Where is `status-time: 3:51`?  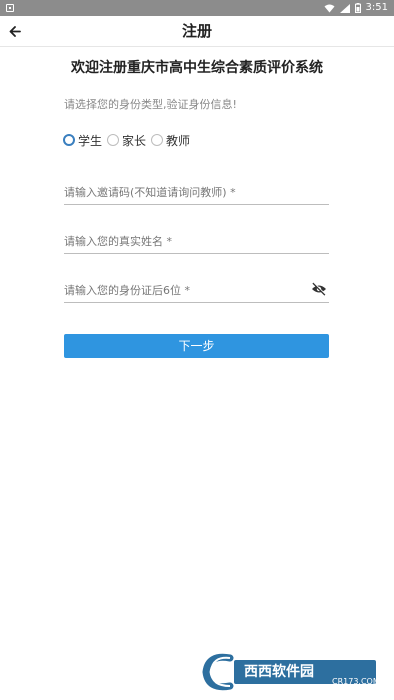 status-time: 3:51 is located at coordinates (376, 7).